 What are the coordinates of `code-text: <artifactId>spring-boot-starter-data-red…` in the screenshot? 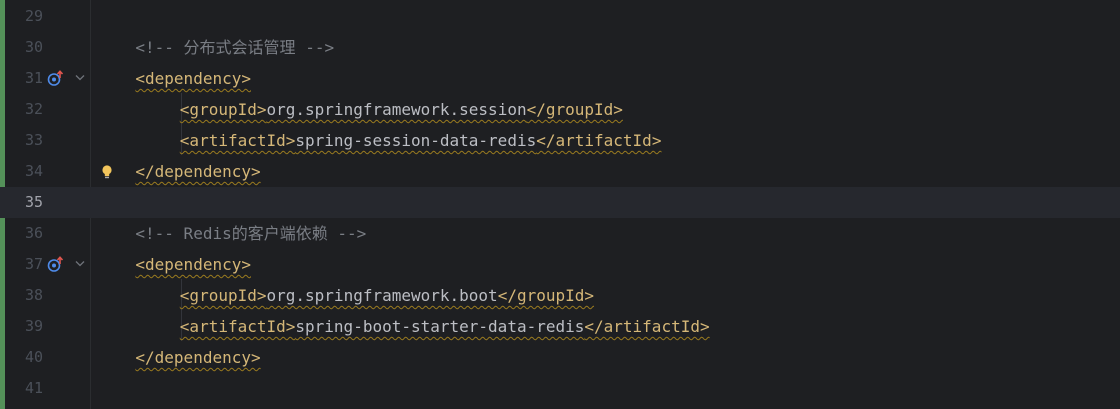 It's located at (445, 326).